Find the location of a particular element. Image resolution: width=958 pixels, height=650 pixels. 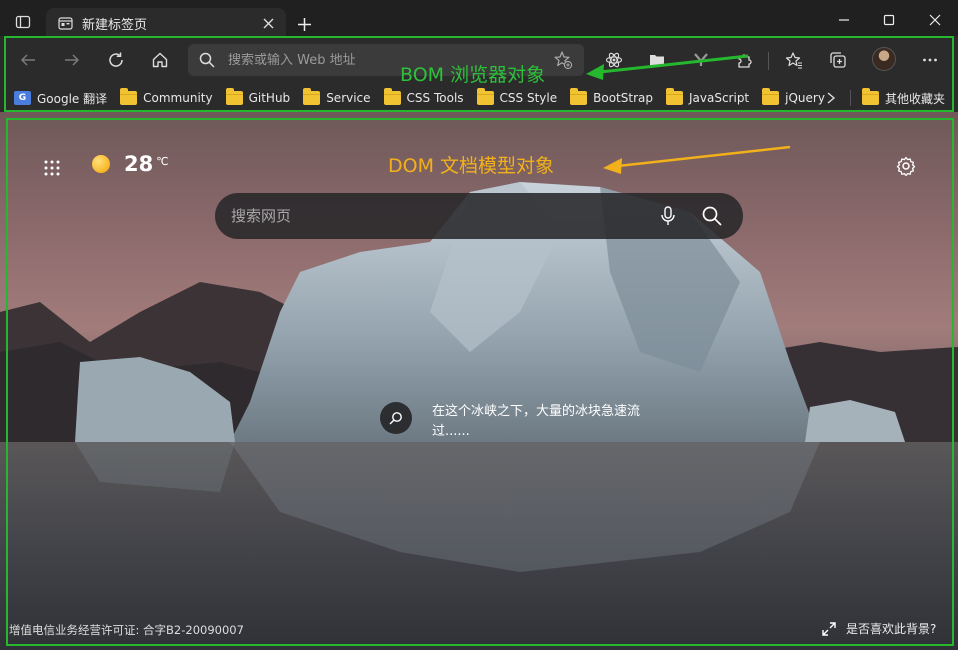

temperature-value: 28 is located at coordinates (139, 164).